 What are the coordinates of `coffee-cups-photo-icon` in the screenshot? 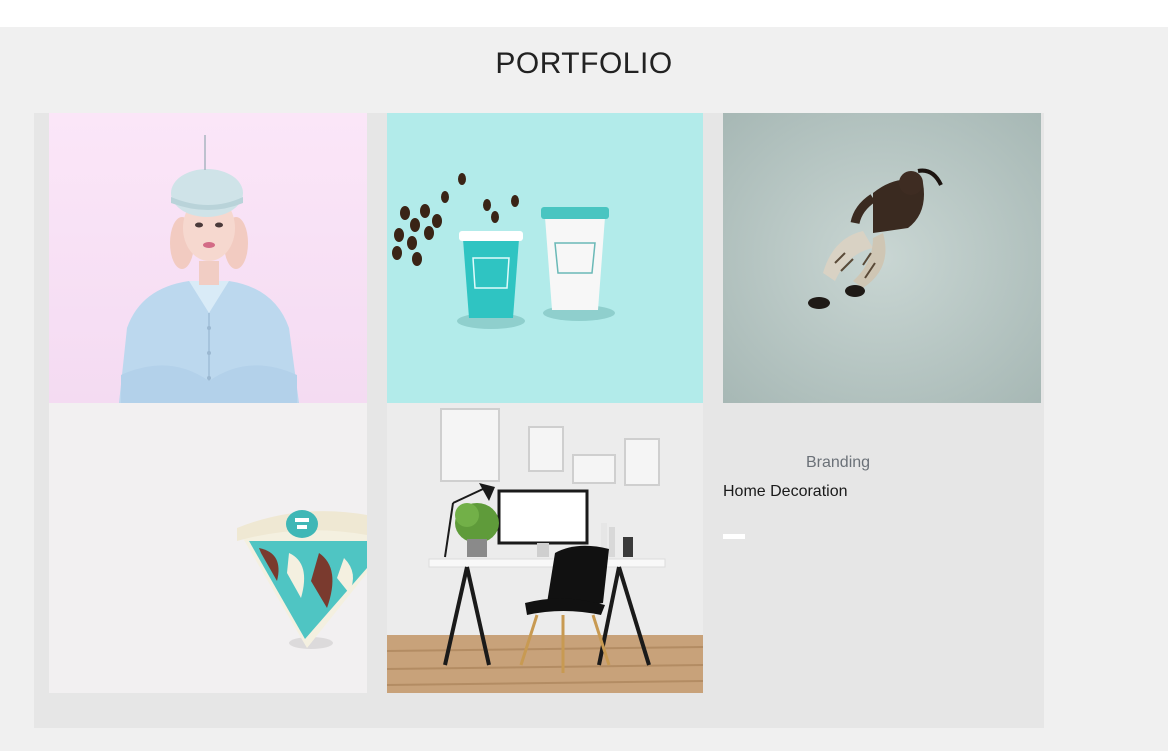 It's located at (545, 258).